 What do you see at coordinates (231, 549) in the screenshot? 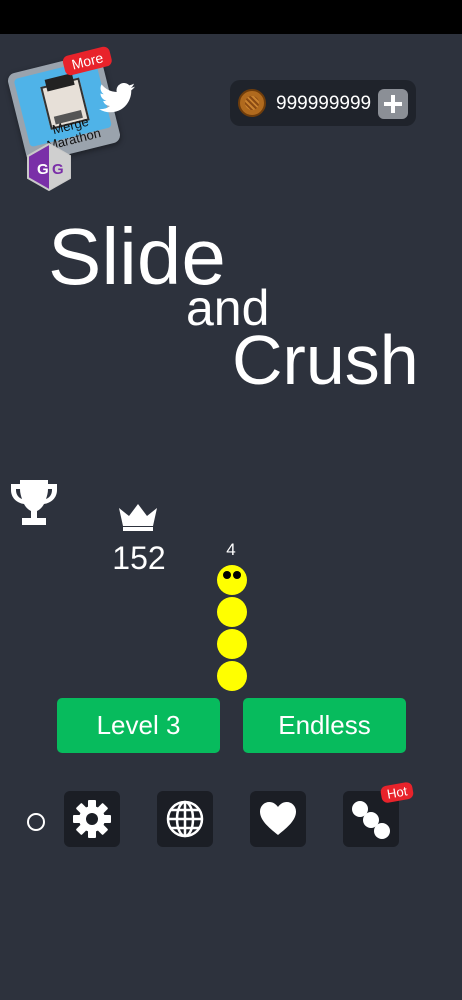
I see `snake-length: 4` at bounding box center [231, 549].